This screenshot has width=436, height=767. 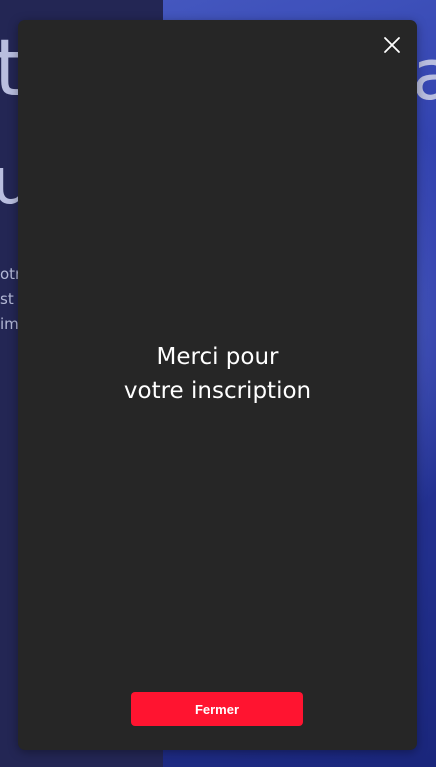 What do you see at coordinates (217, 357) in the screenshot?
I see `message-line-1: Merci pour` at bounding box center [217, 357].